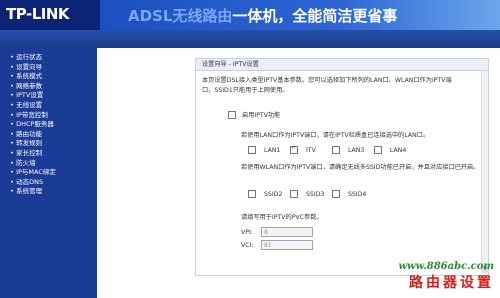  Describe the element at coordinates (335, 135) in the screenshot. I see `lan-hint: 若使用LAN口作为IPTV端口，请在IPTV栏质盒已连接选中的LAN口。` at that location.